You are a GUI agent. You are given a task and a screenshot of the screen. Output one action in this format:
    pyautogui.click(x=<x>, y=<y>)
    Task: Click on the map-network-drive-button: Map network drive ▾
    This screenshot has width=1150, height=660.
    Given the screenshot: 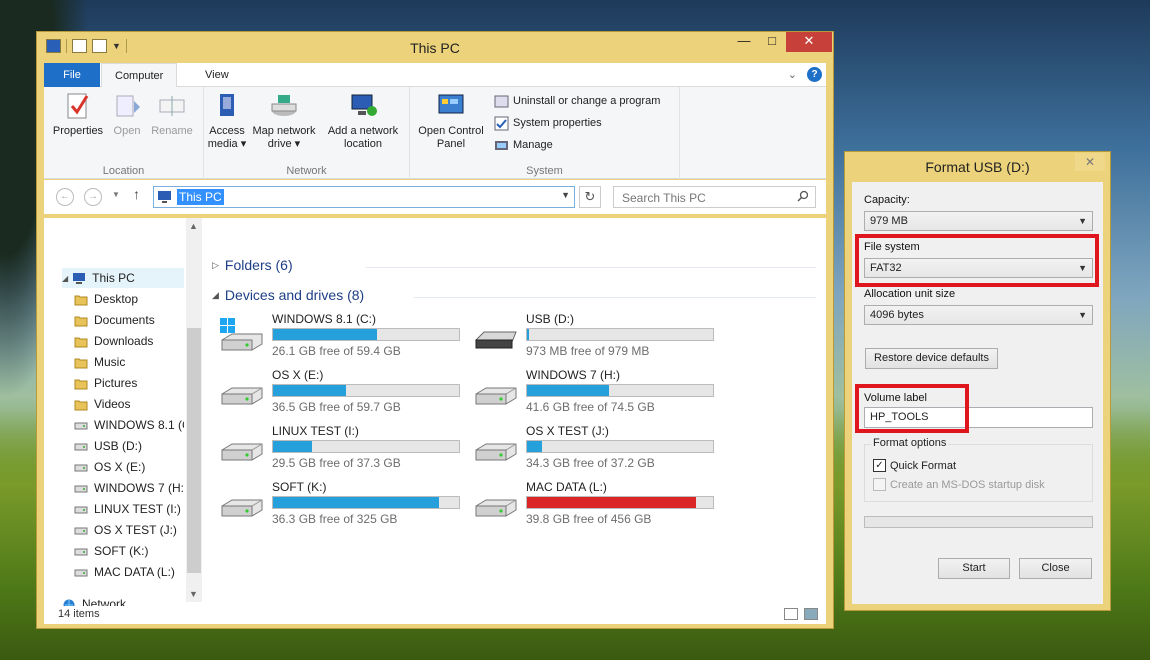 What is the action you would take?
    pyautogui.click(x=284, y=121)
    